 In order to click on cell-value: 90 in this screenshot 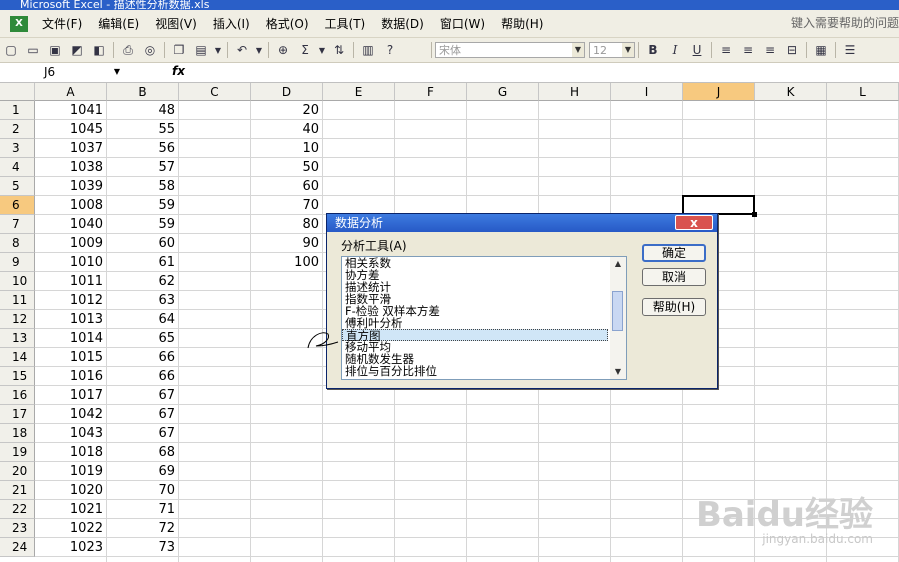, I will do `click(287, 243)`.